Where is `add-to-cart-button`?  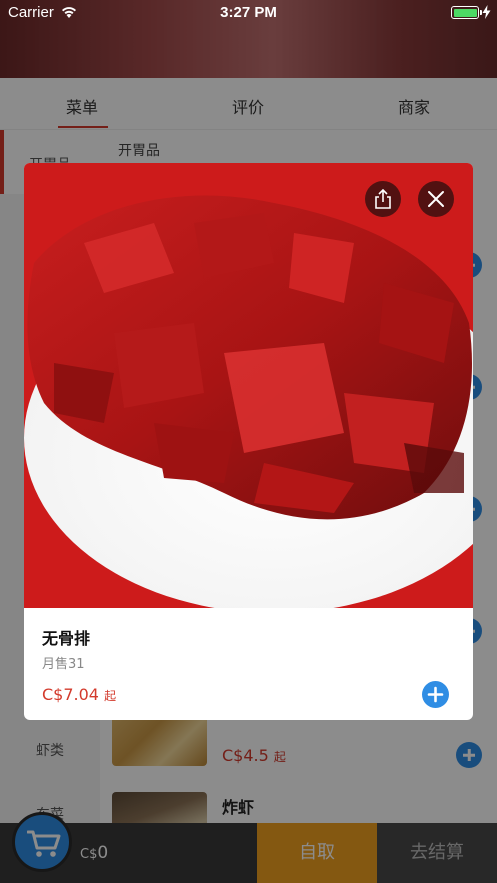 add-to-cart-button is located at coordinates (435, 694).